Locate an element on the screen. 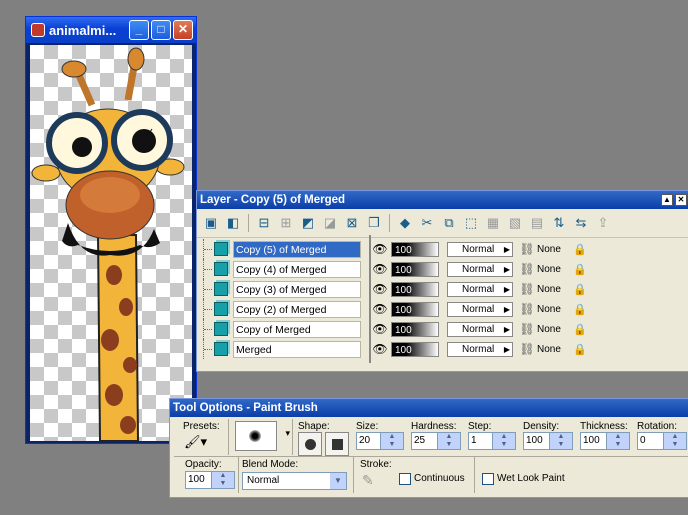 Image resolution: width=688 pixels, height=515 pixels. brush-tip-preview: ▾ is located at coordinates (262, 436).